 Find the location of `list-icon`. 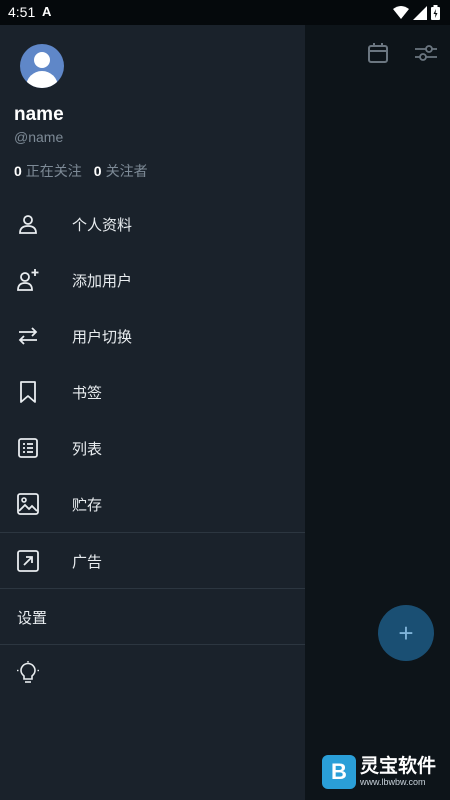

list-icon is located at coordinates (28, 448).